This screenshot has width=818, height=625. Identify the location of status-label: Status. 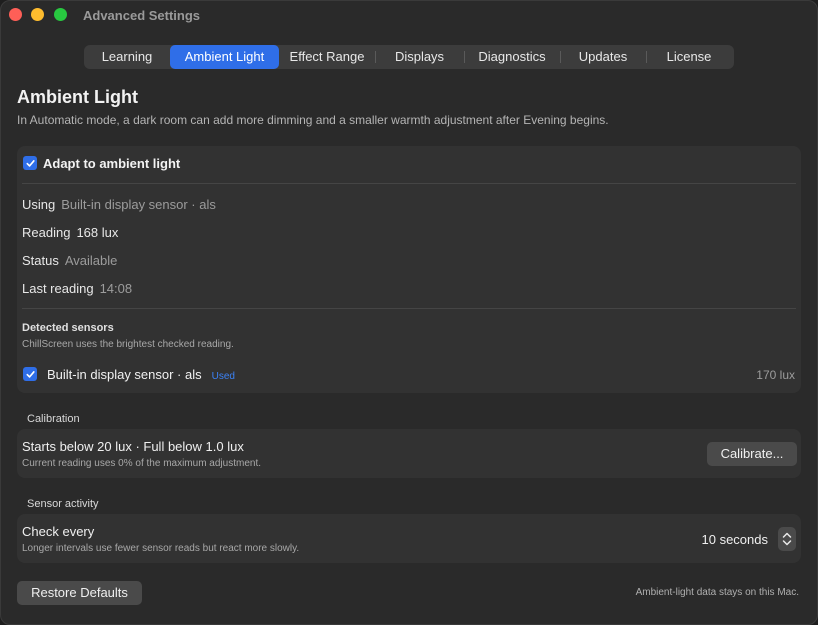
(40, 260).